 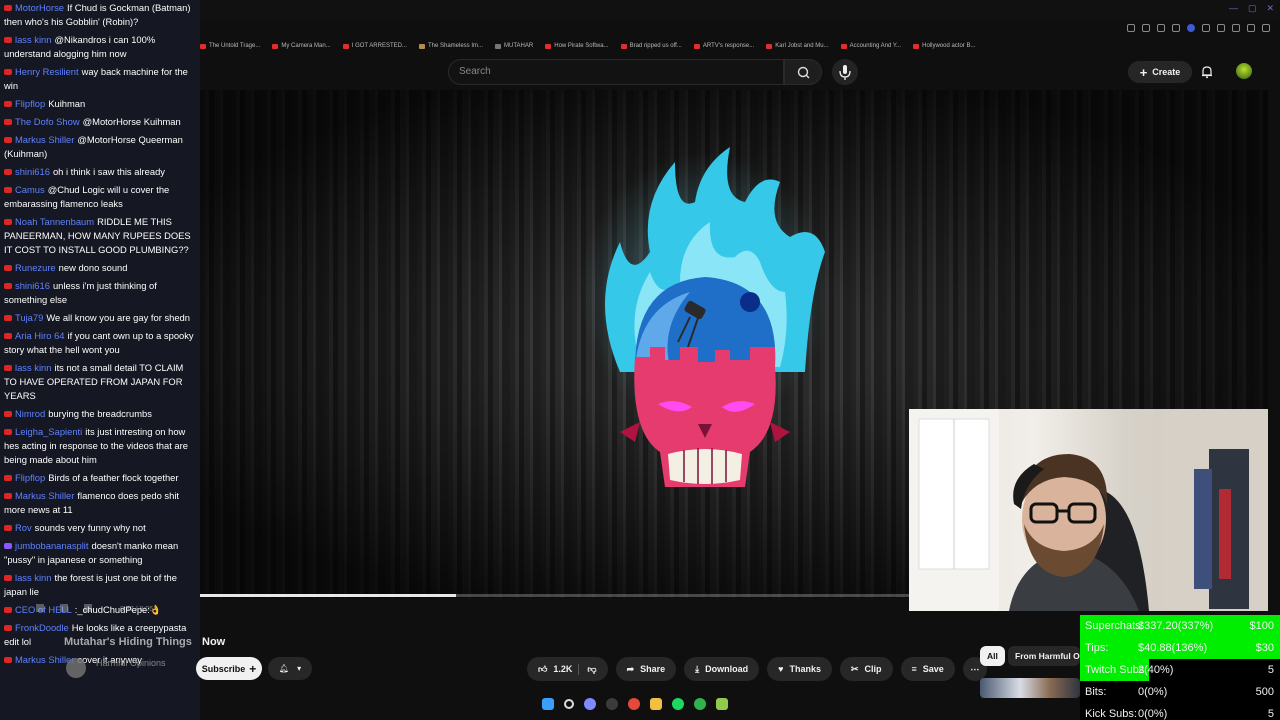 What do you see at coordinates (1251, 28) in the screenshot?
I see `copy-icon` at bounding box center [1251, 28].